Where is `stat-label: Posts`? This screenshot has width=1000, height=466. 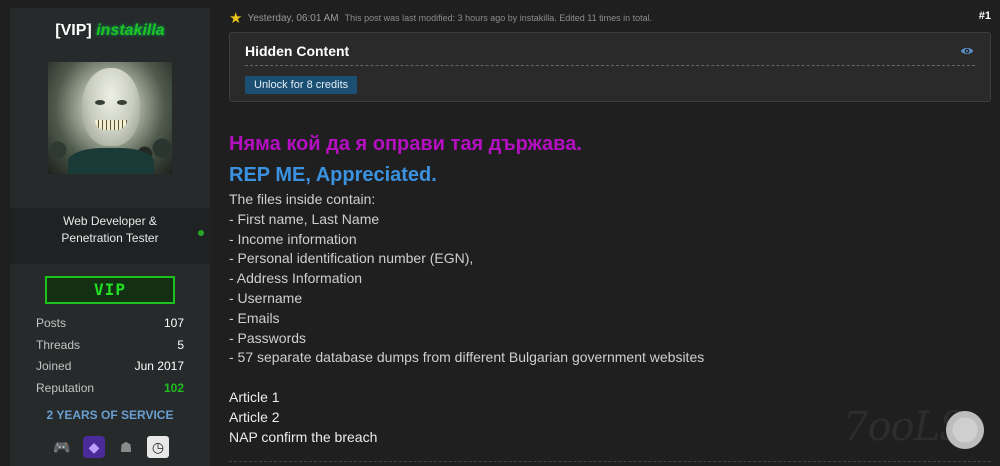
stat-label: Posts is located at coordinates (51, 323).